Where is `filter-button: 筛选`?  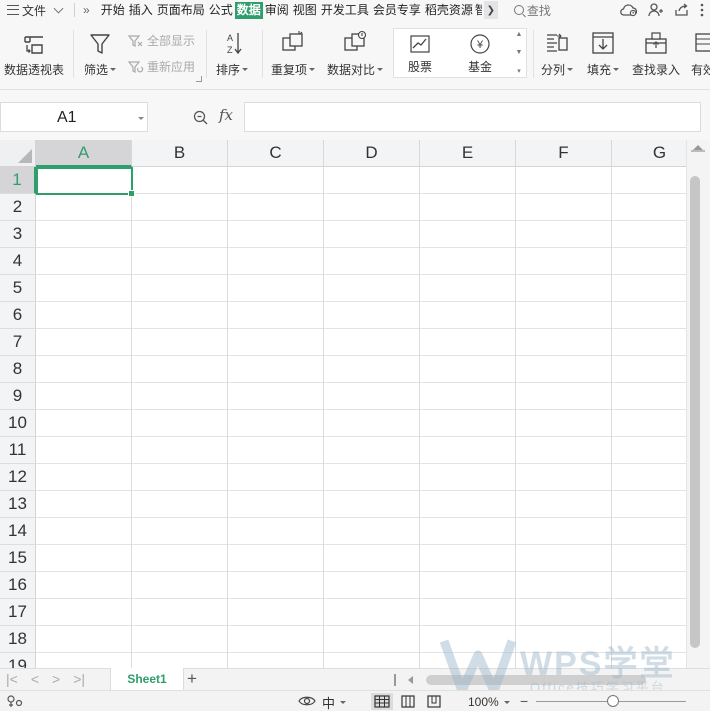
filter-button: 筛选 is located at coordinates (100, 53).